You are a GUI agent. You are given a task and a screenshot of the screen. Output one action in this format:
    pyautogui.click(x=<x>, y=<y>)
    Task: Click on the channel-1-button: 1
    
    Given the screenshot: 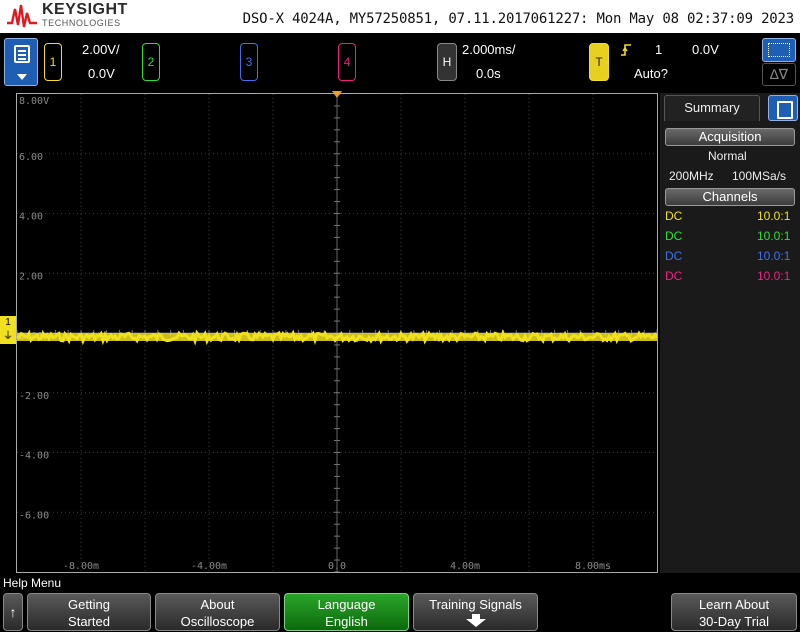 What is the action you would take?
    pyautogui.click(x=53, y=62)
    